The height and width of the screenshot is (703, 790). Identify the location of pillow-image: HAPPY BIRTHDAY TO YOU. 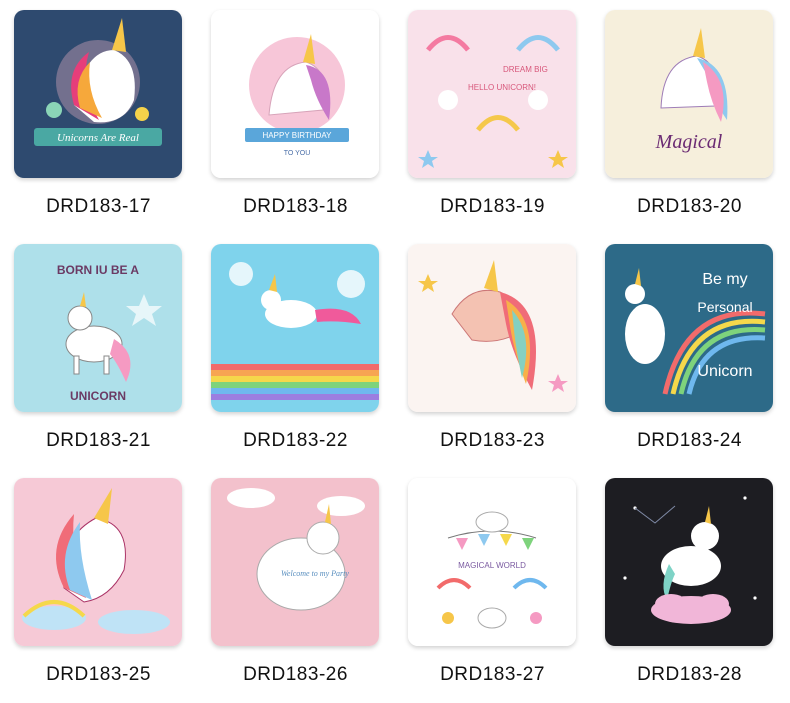
(295, 94).